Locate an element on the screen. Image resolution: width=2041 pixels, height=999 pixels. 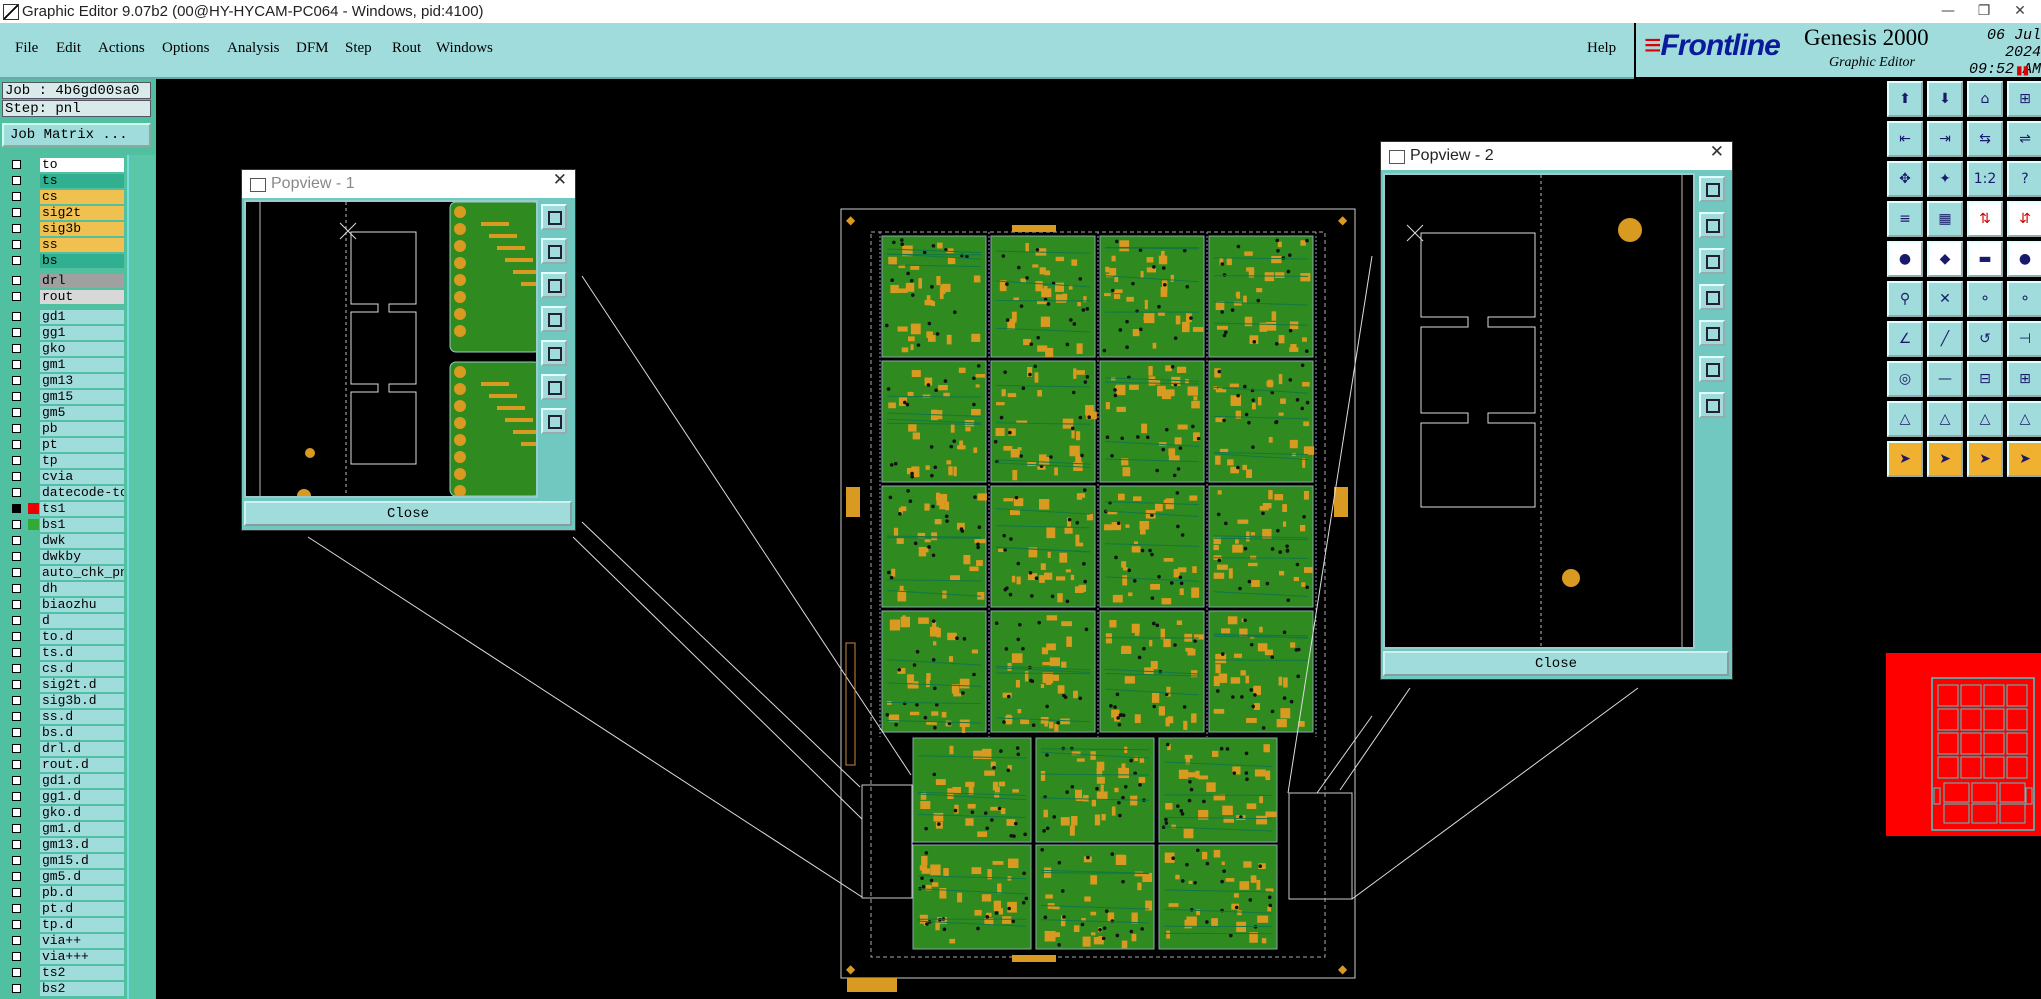
connect-icon: ⚬ is located at coordinates (1985, 299).